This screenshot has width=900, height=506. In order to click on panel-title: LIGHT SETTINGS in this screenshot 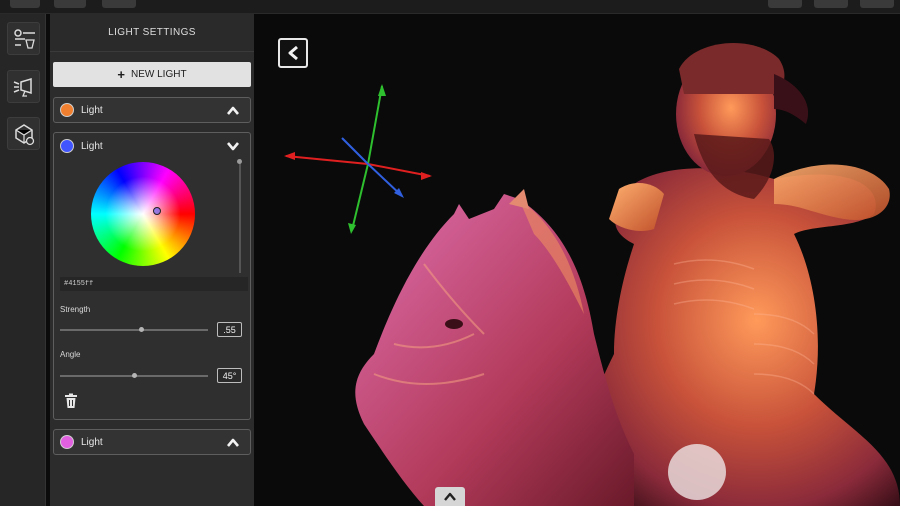, I will do `click(152, 32)`.